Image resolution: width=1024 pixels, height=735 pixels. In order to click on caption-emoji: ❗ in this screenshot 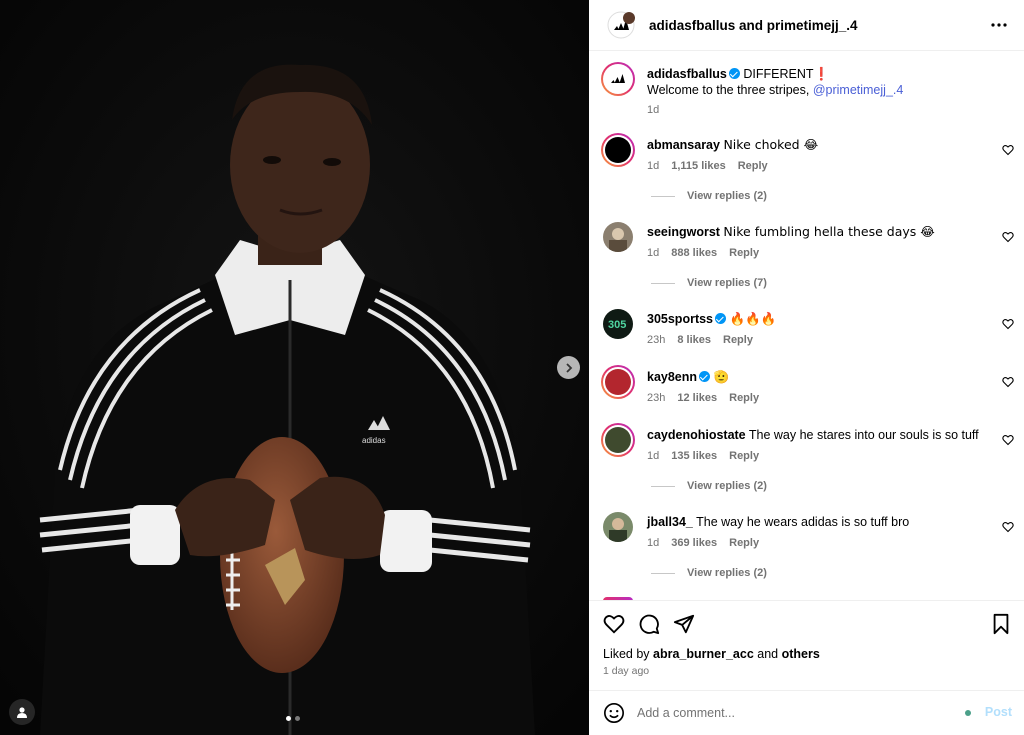, I will do `click(821, 73)`.